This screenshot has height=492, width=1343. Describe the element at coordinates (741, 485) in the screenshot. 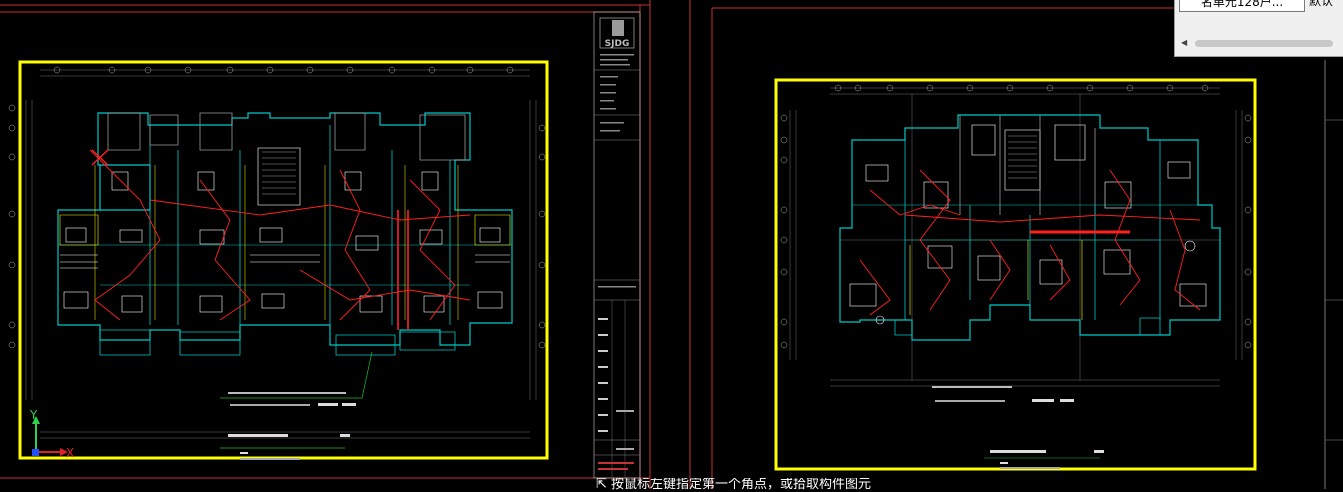

I see `command-prompt-text: 按鼠标左键指定第一个角点，或拾取构件图元` at that location.